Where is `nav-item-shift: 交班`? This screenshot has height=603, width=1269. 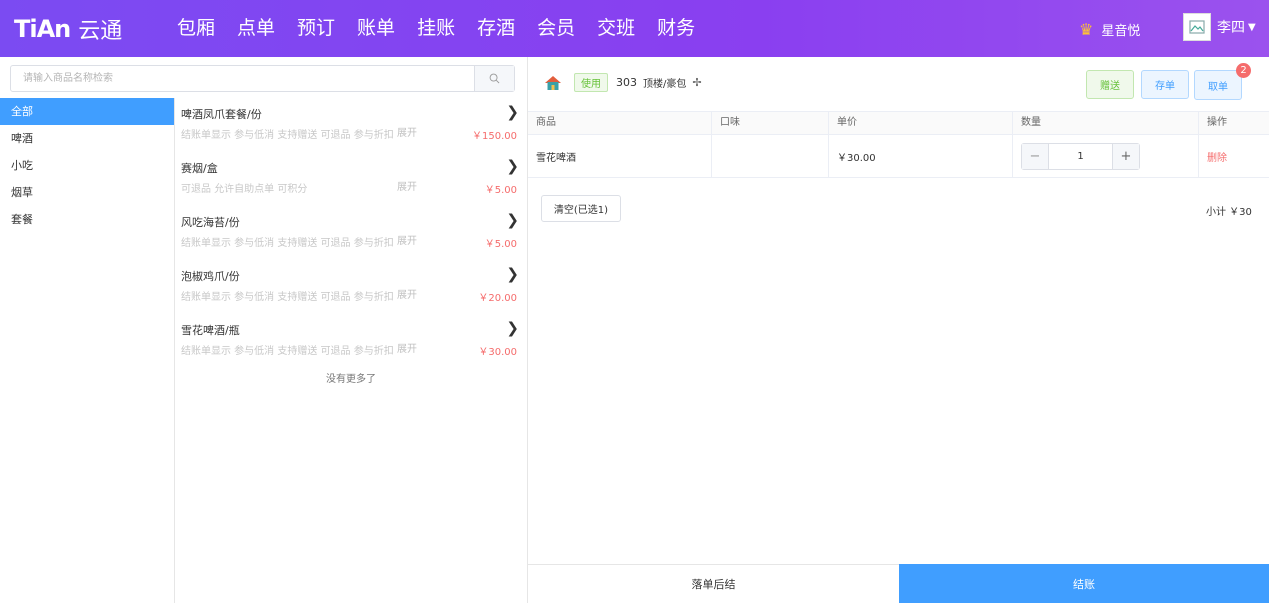 nav-item-shift: 交班 is located at coordinates (616, 28).